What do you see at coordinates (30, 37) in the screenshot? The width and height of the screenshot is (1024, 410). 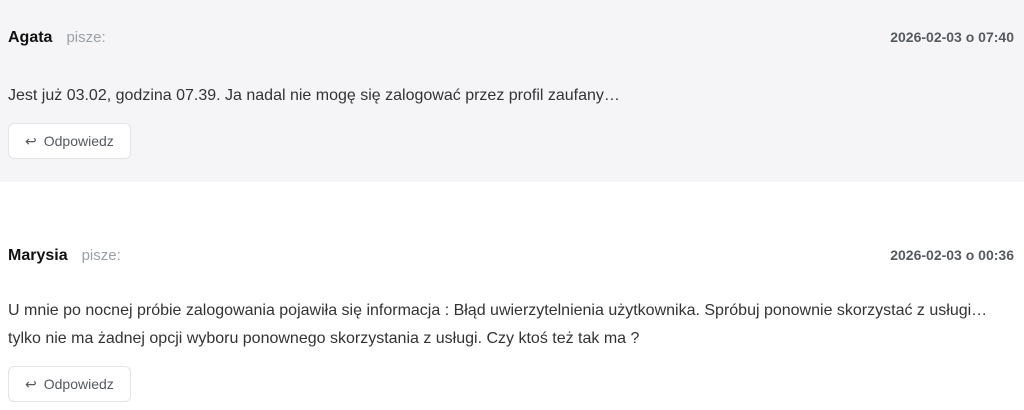 I see `comment-author: Agata` at bounding box center [30, 37].